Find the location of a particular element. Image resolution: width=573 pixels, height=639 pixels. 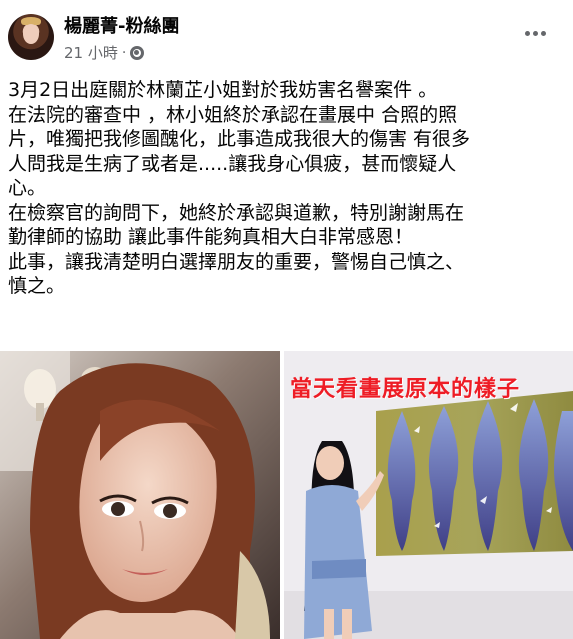

more-options-button is located at coordinates (535, 33).